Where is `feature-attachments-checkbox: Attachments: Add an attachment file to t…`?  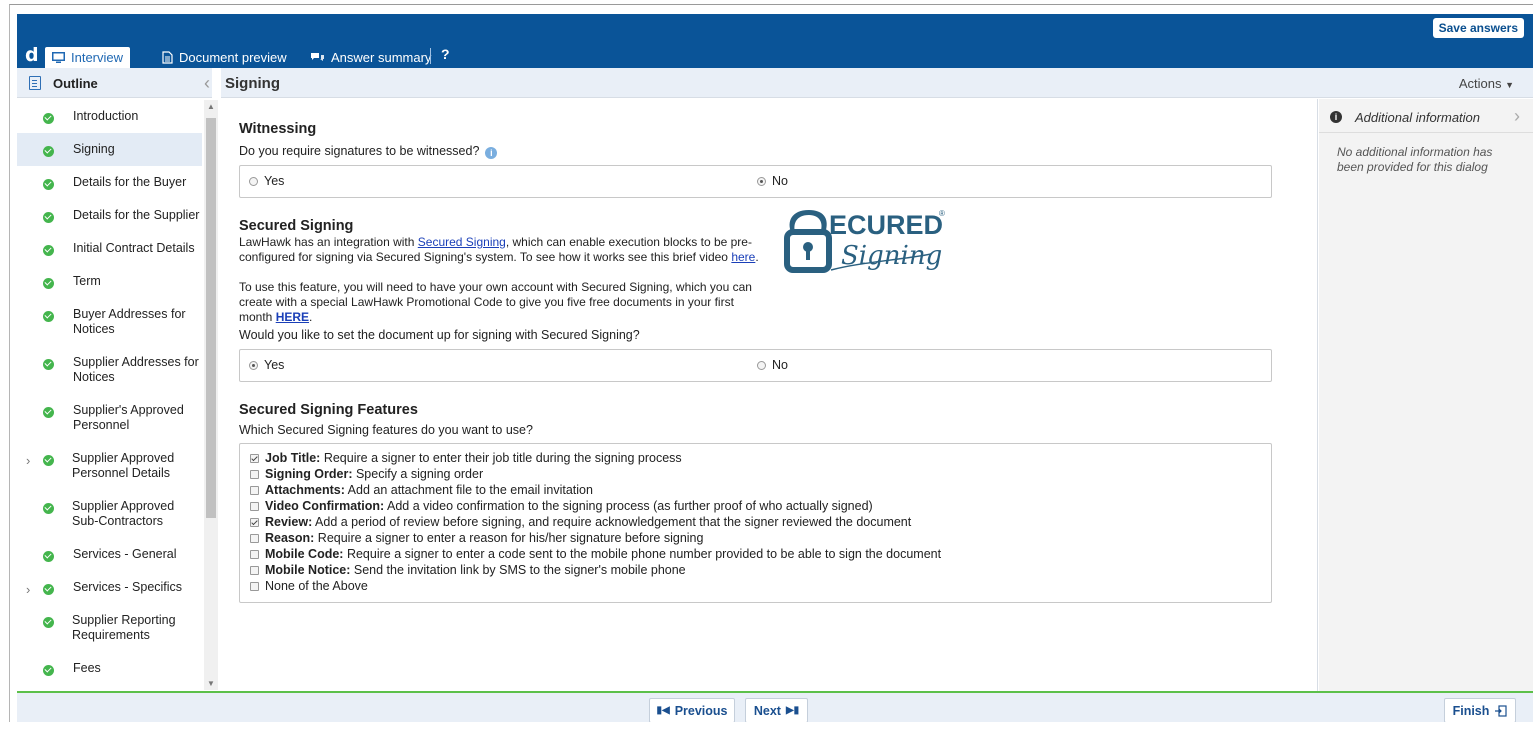
feature-attachments-checkbox: Attachments: Add an attachment file to t… is located at coordinates (421, 490).